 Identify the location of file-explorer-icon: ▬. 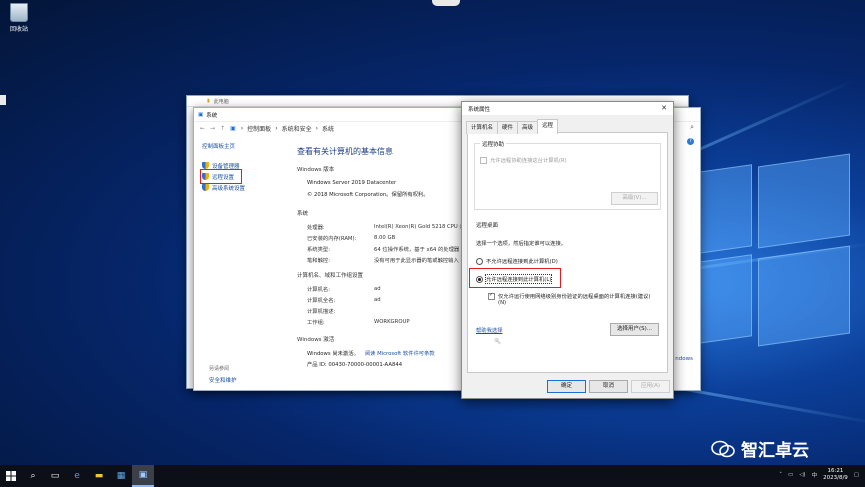
(99, 476).